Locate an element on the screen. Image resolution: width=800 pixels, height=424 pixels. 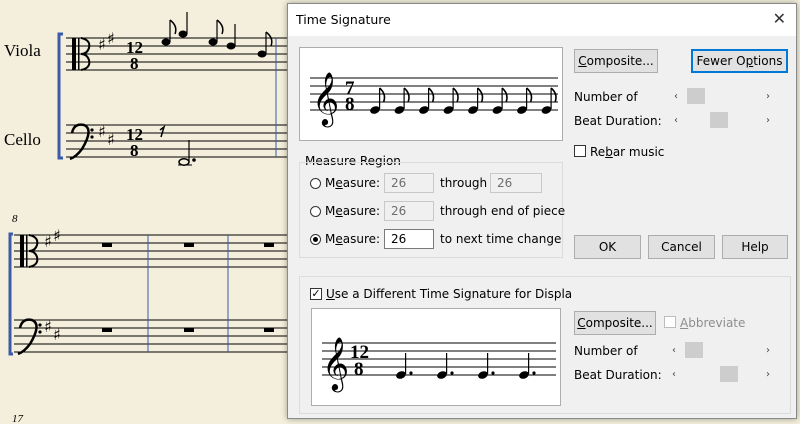
measure-range-radio is located at coordinates (315, 183).